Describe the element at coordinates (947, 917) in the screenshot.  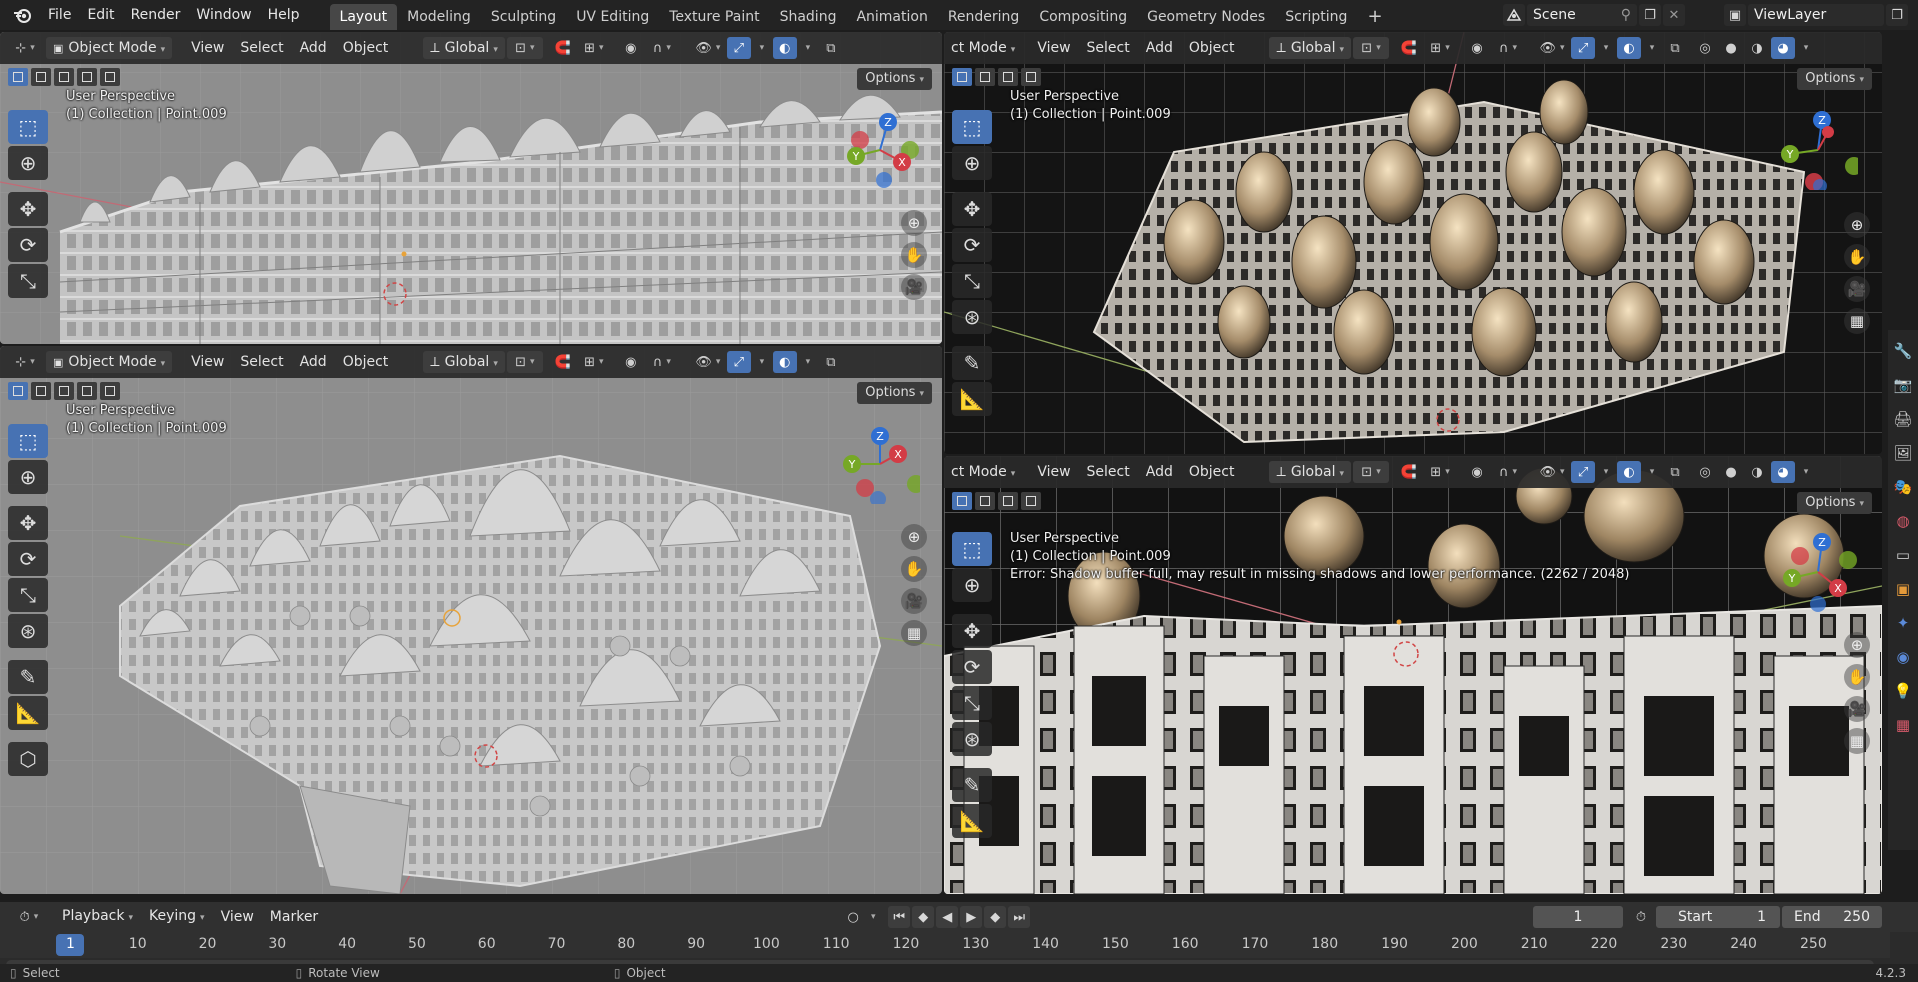
I see `play-reverse-icon: ◀` at that location.